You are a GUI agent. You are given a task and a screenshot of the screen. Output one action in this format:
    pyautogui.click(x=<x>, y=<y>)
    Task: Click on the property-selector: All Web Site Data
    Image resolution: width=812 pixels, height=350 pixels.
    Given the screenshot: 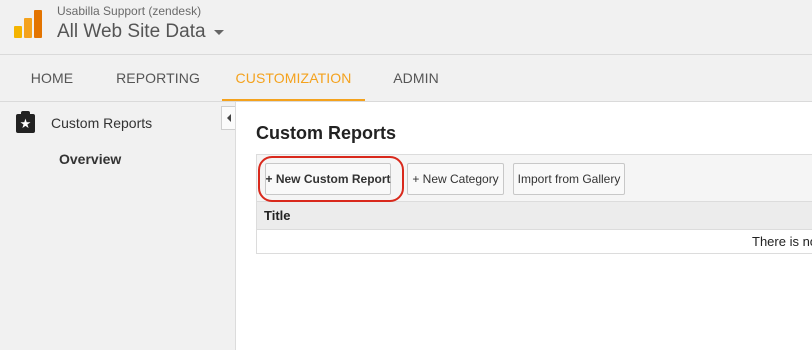 What is the action you would take?
    pyautogui.click(x=140, y=32)
    